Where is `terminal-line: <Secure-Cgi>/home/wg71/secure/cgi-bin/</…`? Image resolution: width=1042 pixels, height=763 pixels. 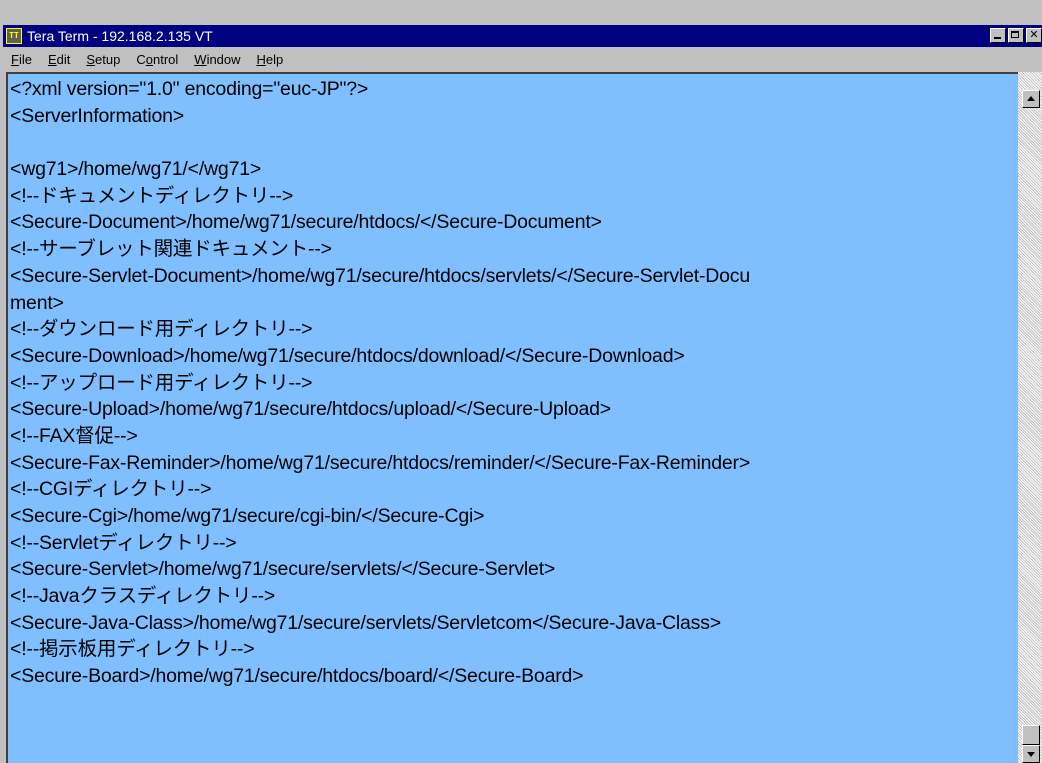
terminal-line: <Secure-Cgi>/home/wg71/secure/cgi-bin/</… is located at coordinates (247, 516).